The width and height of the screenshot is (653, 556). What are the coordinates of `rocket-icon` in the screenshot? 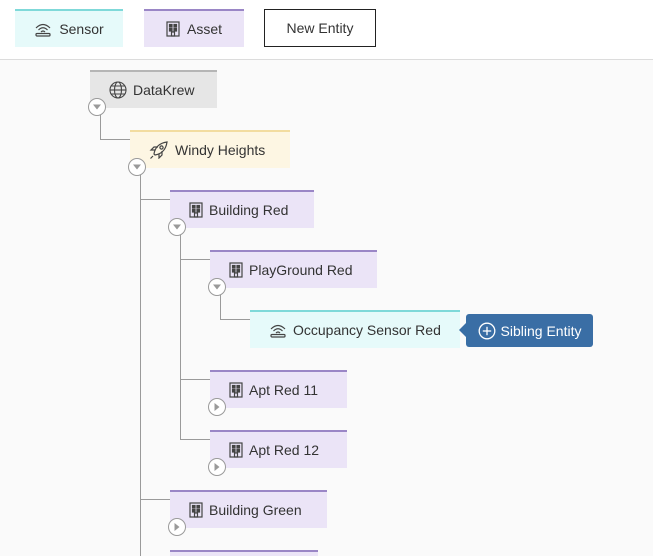 It's located at (158, 150).